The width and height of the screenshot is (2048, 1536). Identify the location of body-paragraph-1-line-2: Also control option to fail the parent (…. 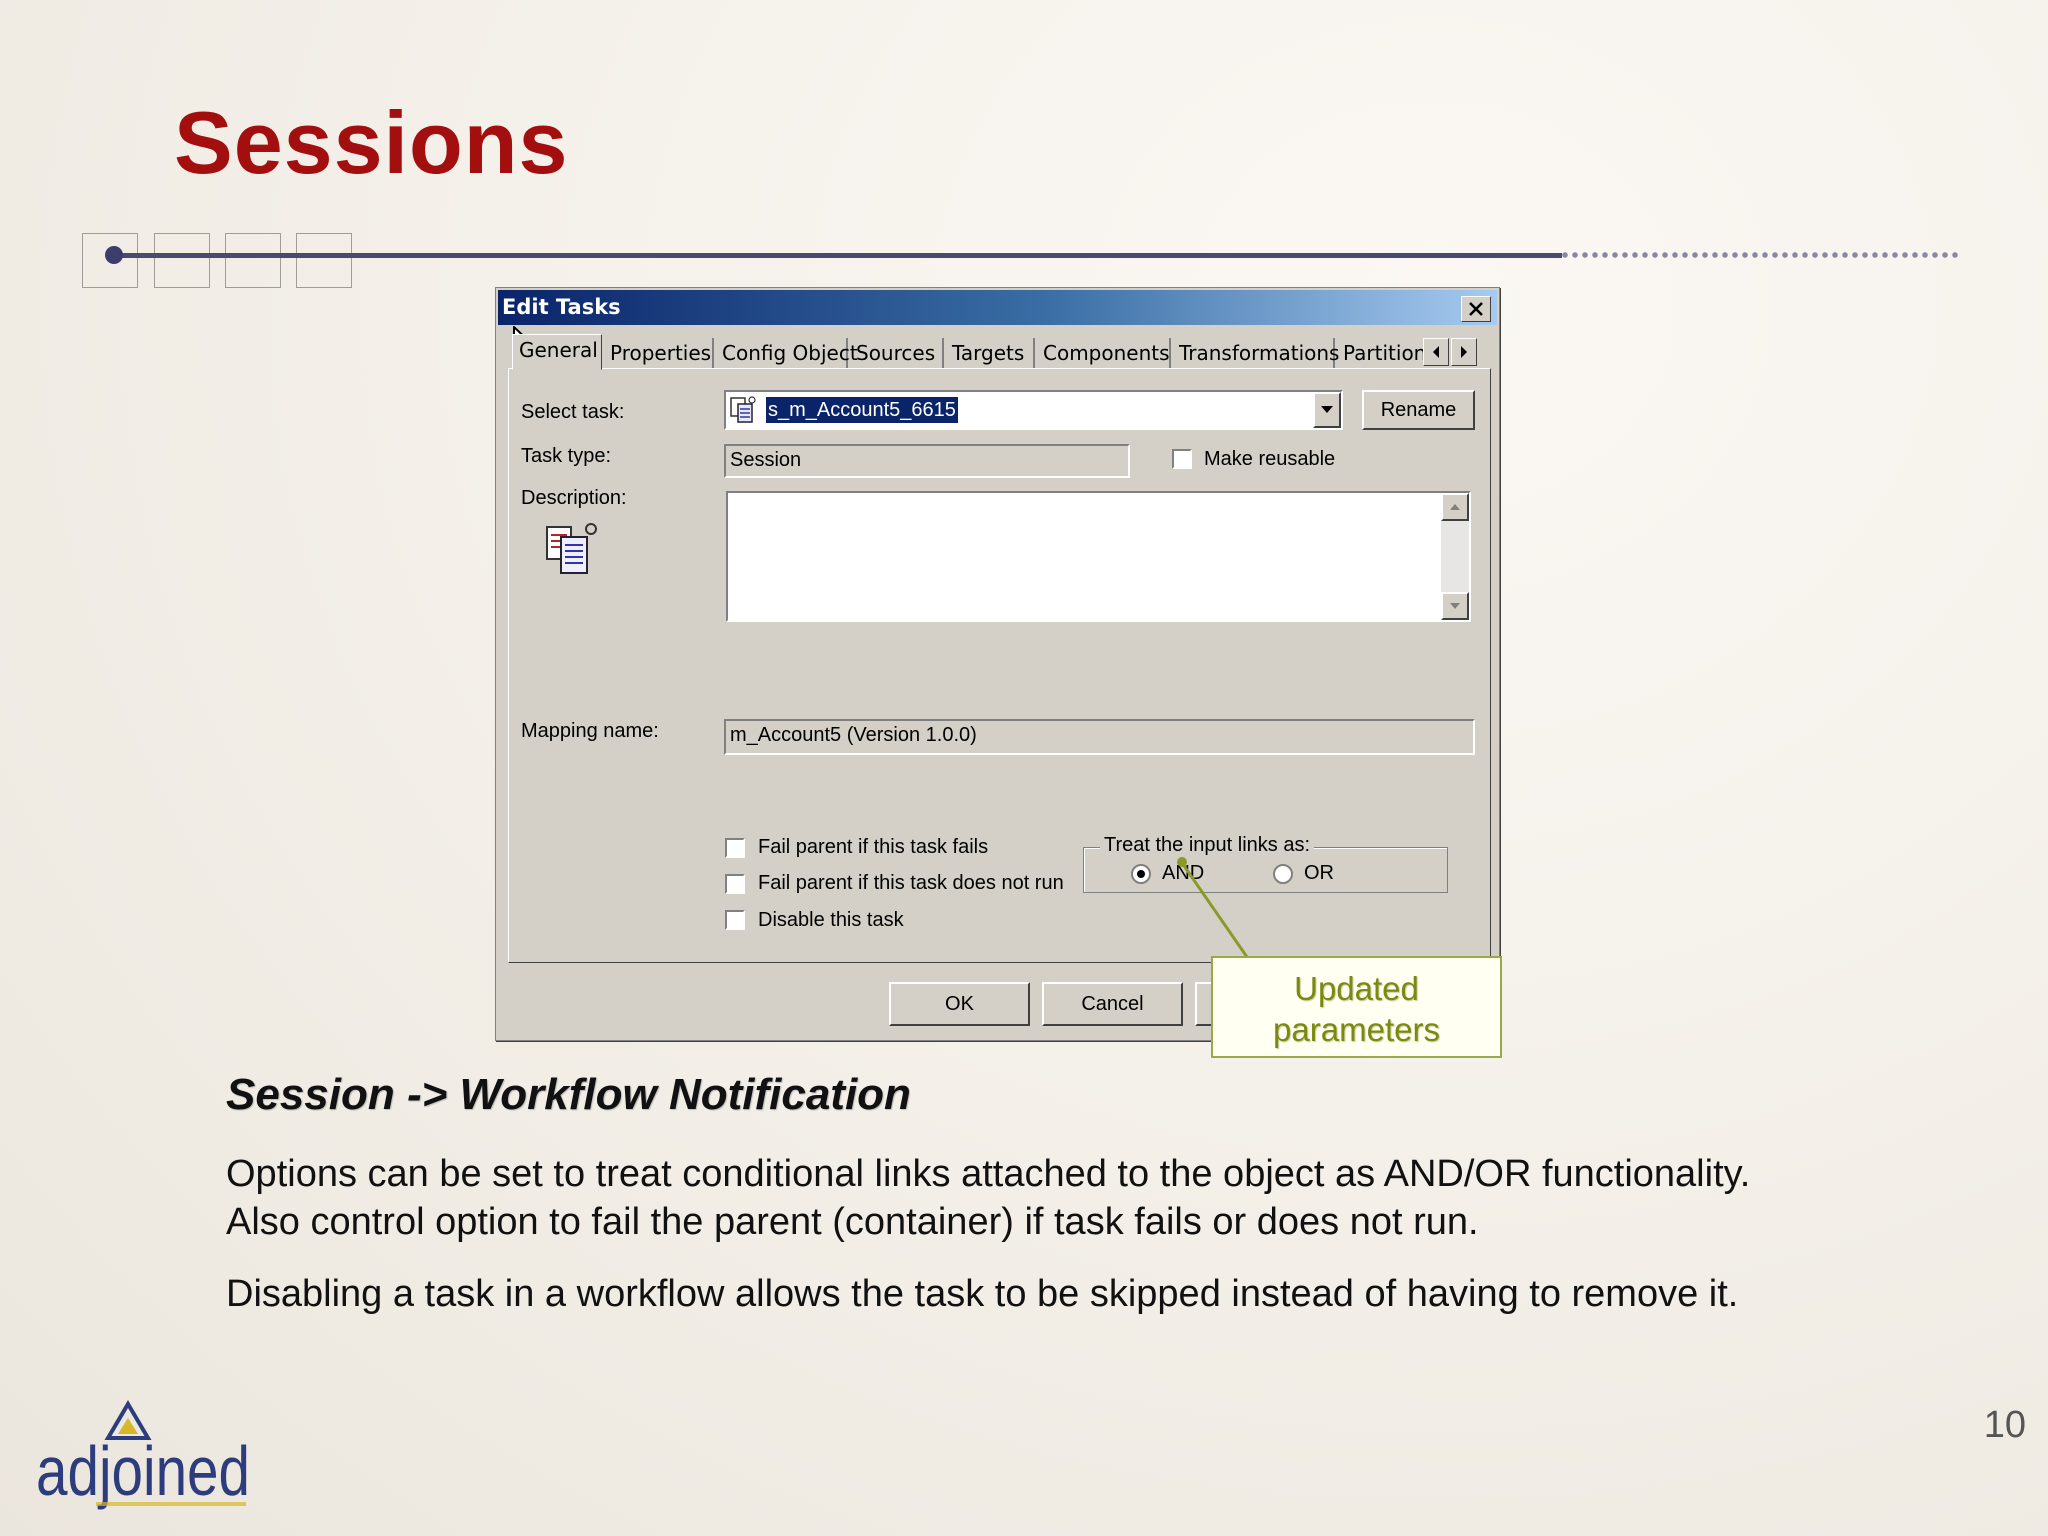
(852, 1222).